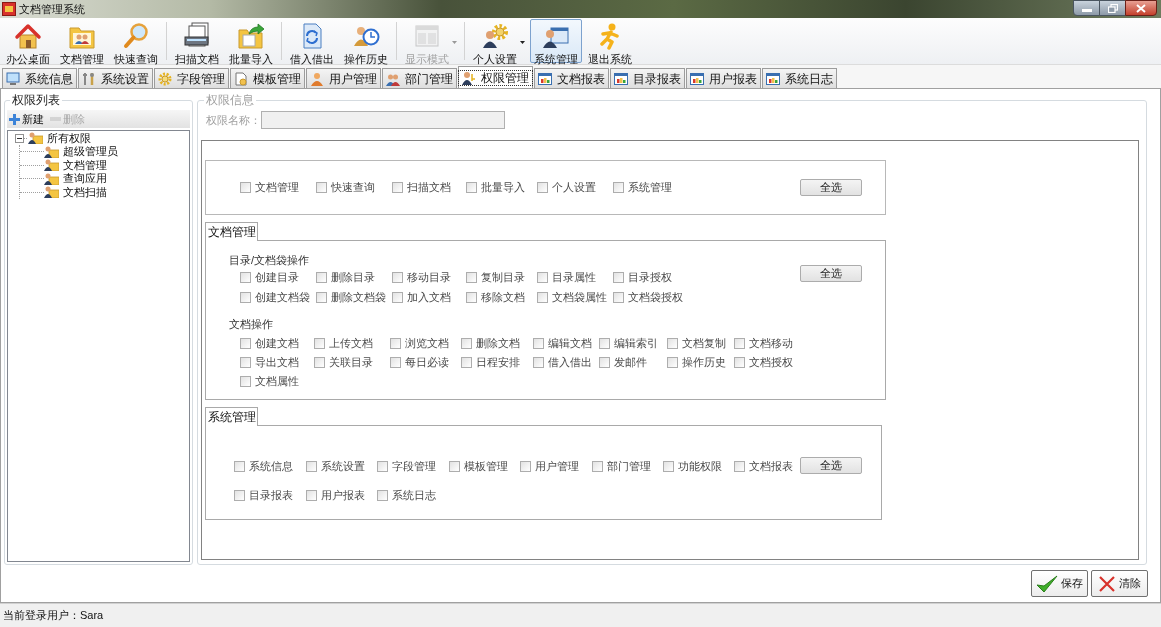 The image size is (1161, 627). Describe the element at coordinates (233, 120) in the screenshot. I see `field-label: 权限名称：` at that location.